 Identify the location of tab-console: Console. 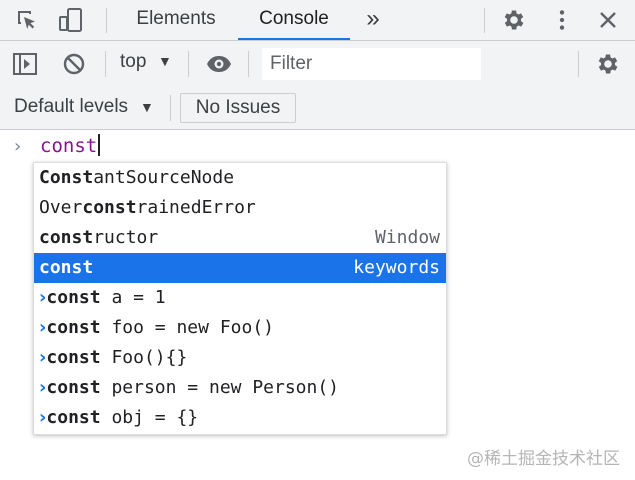
(294, 20).